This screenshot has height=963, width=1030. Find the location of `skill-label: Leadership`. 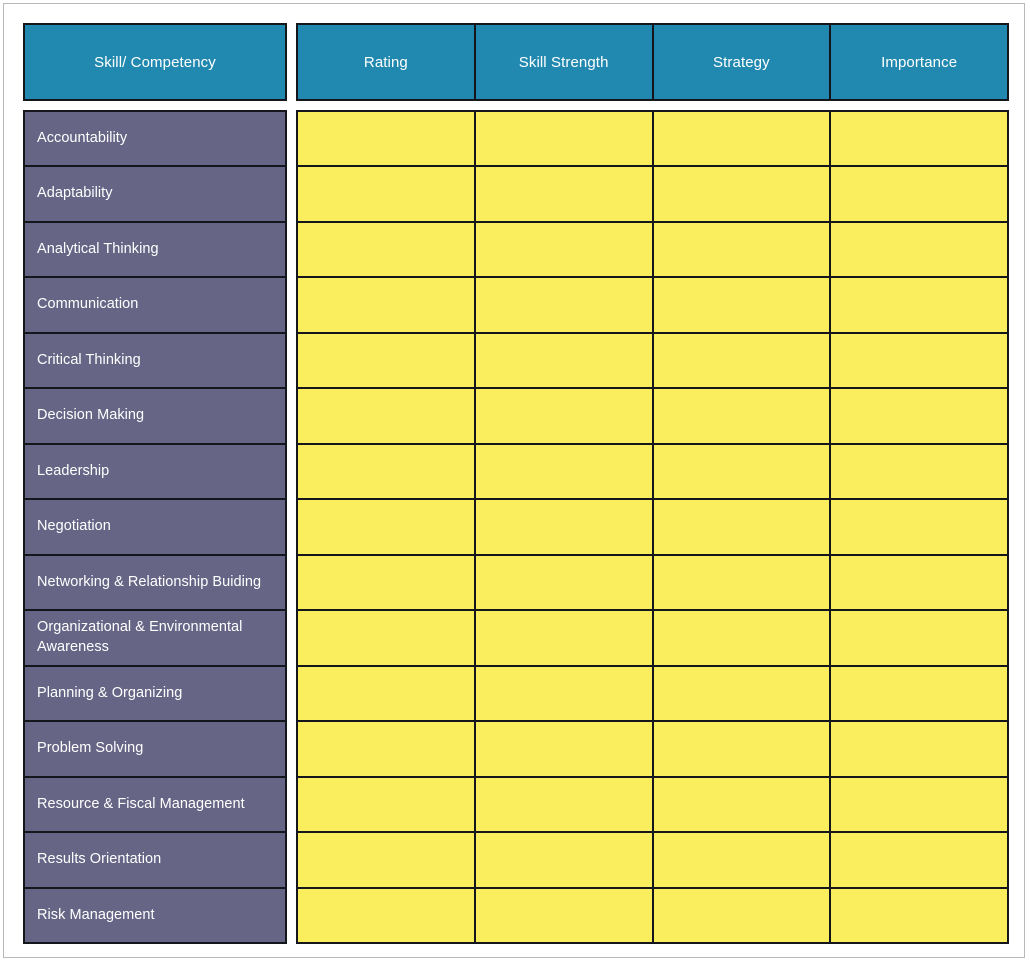

skill-label: Leadership is located at coordinates (155, 472).